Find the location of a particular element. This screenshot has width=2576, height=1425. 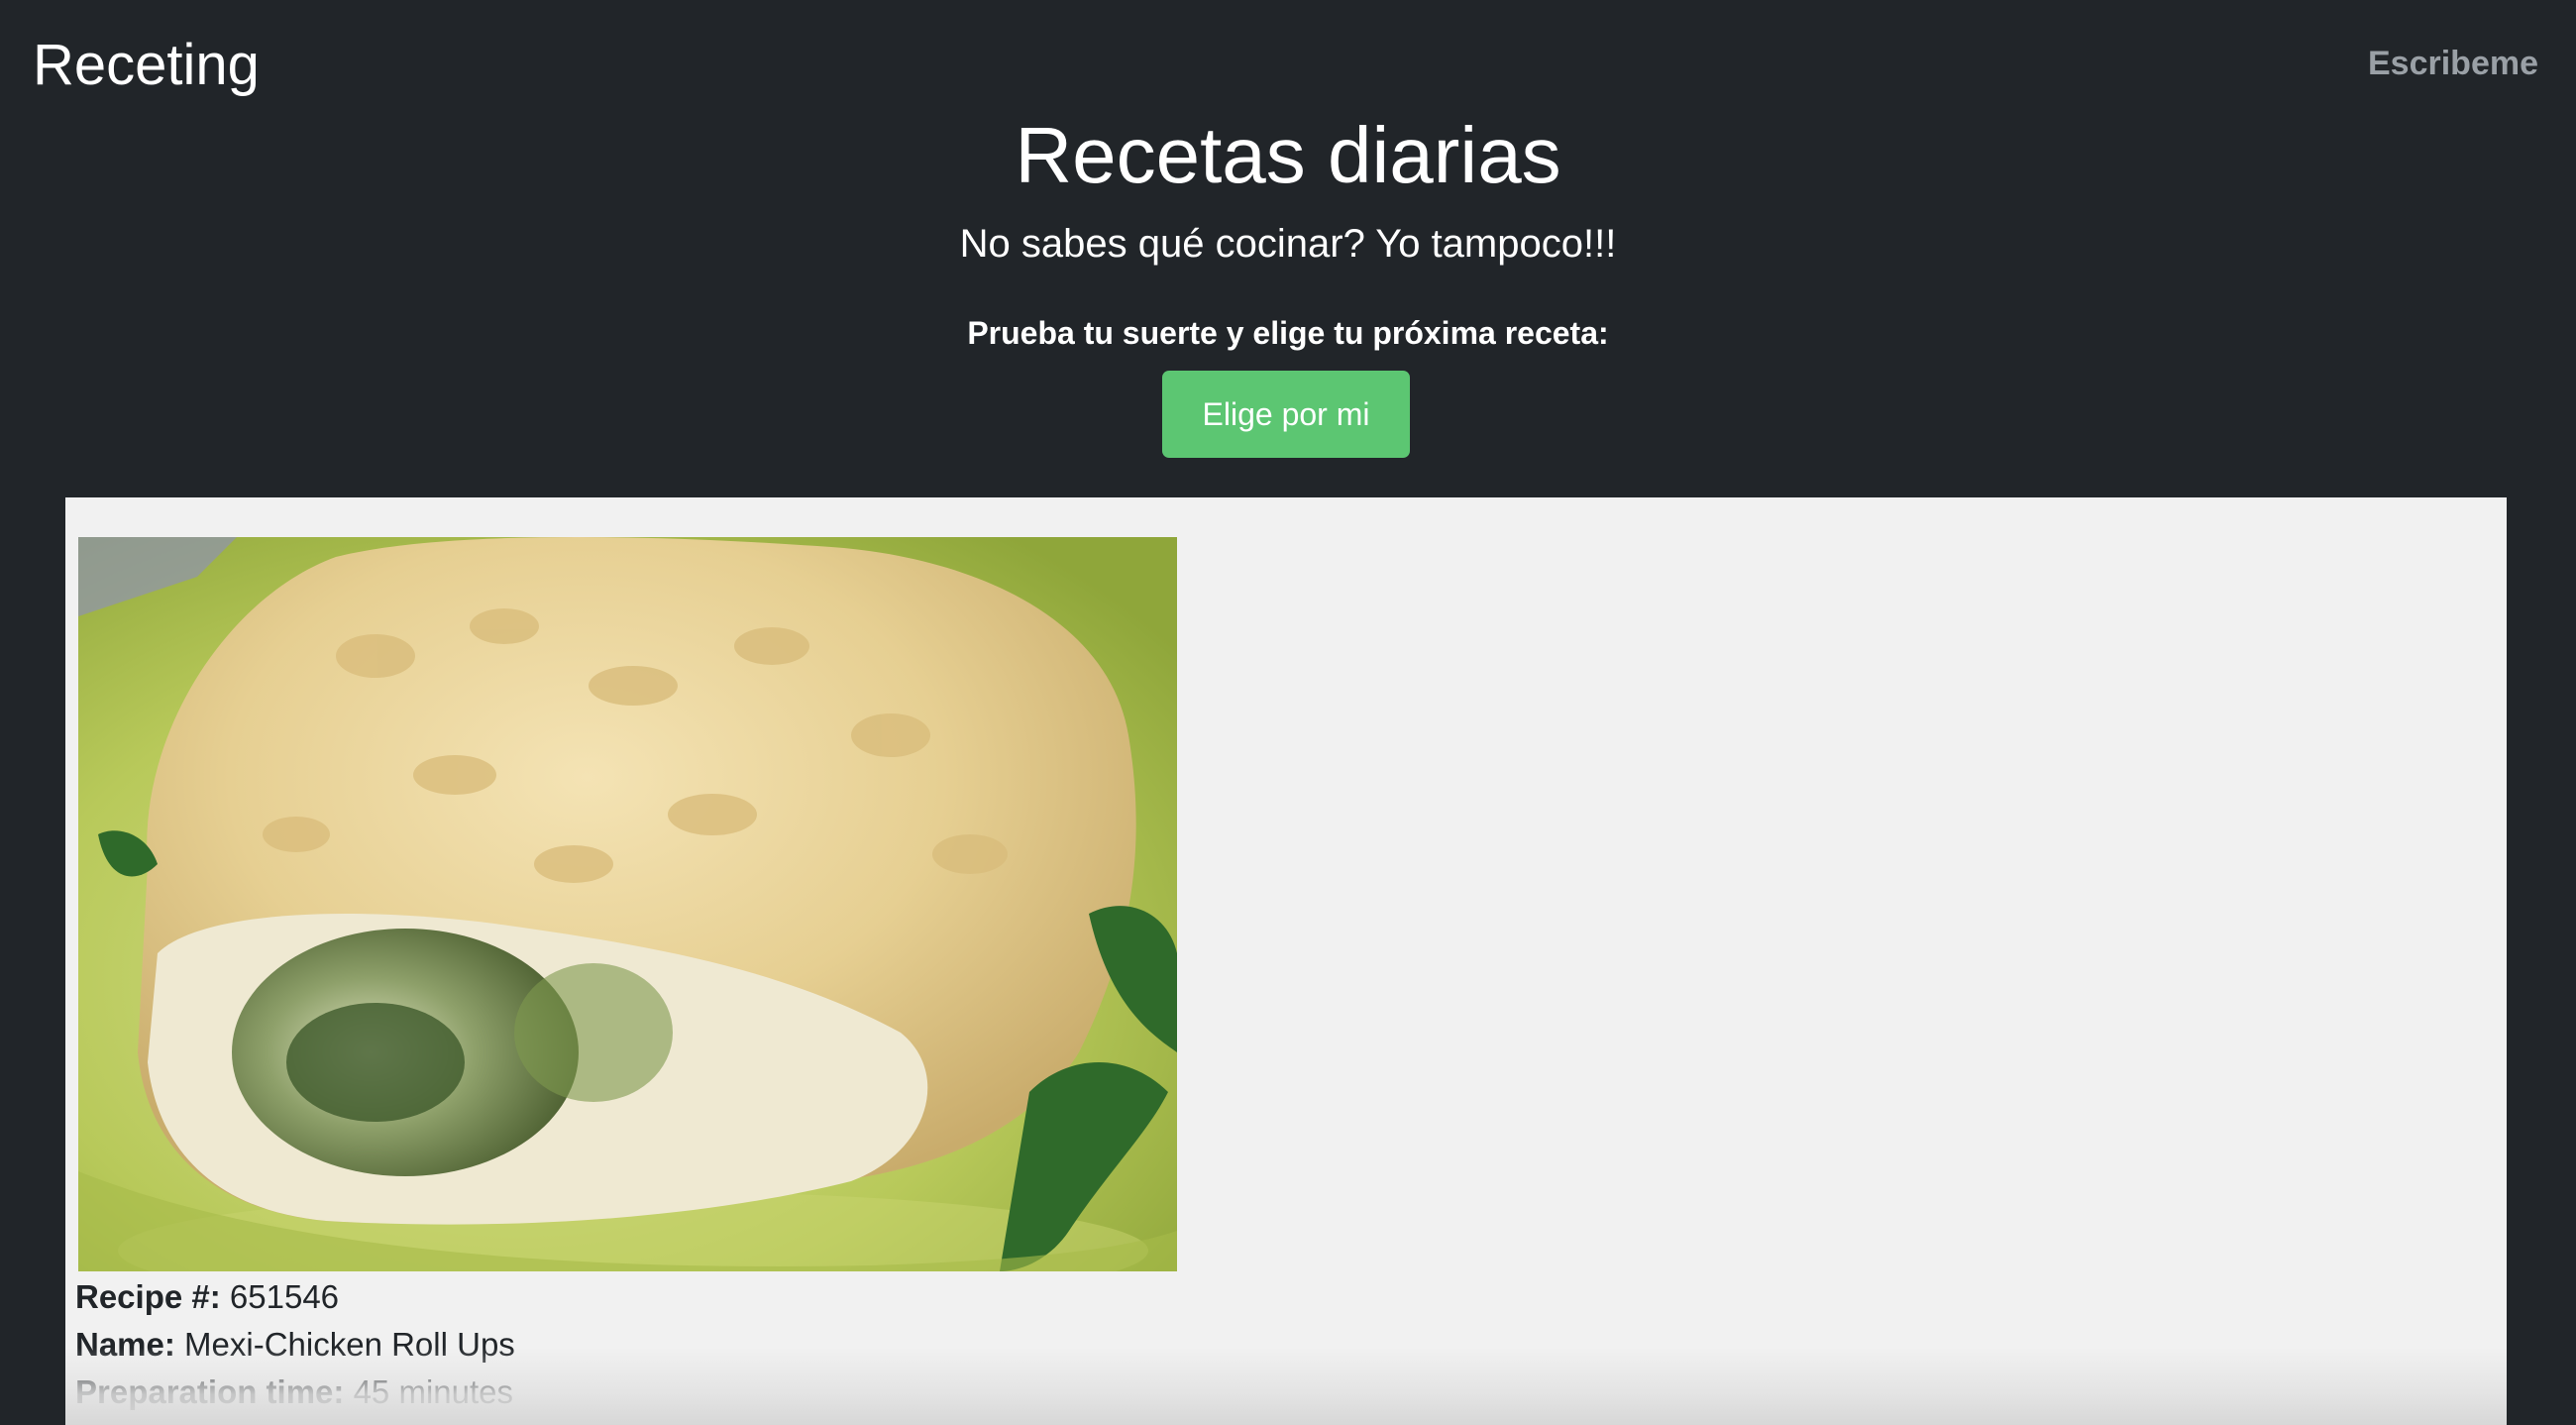

recipe-id-label: Recipe #: is located at coordinates (152, 1296).